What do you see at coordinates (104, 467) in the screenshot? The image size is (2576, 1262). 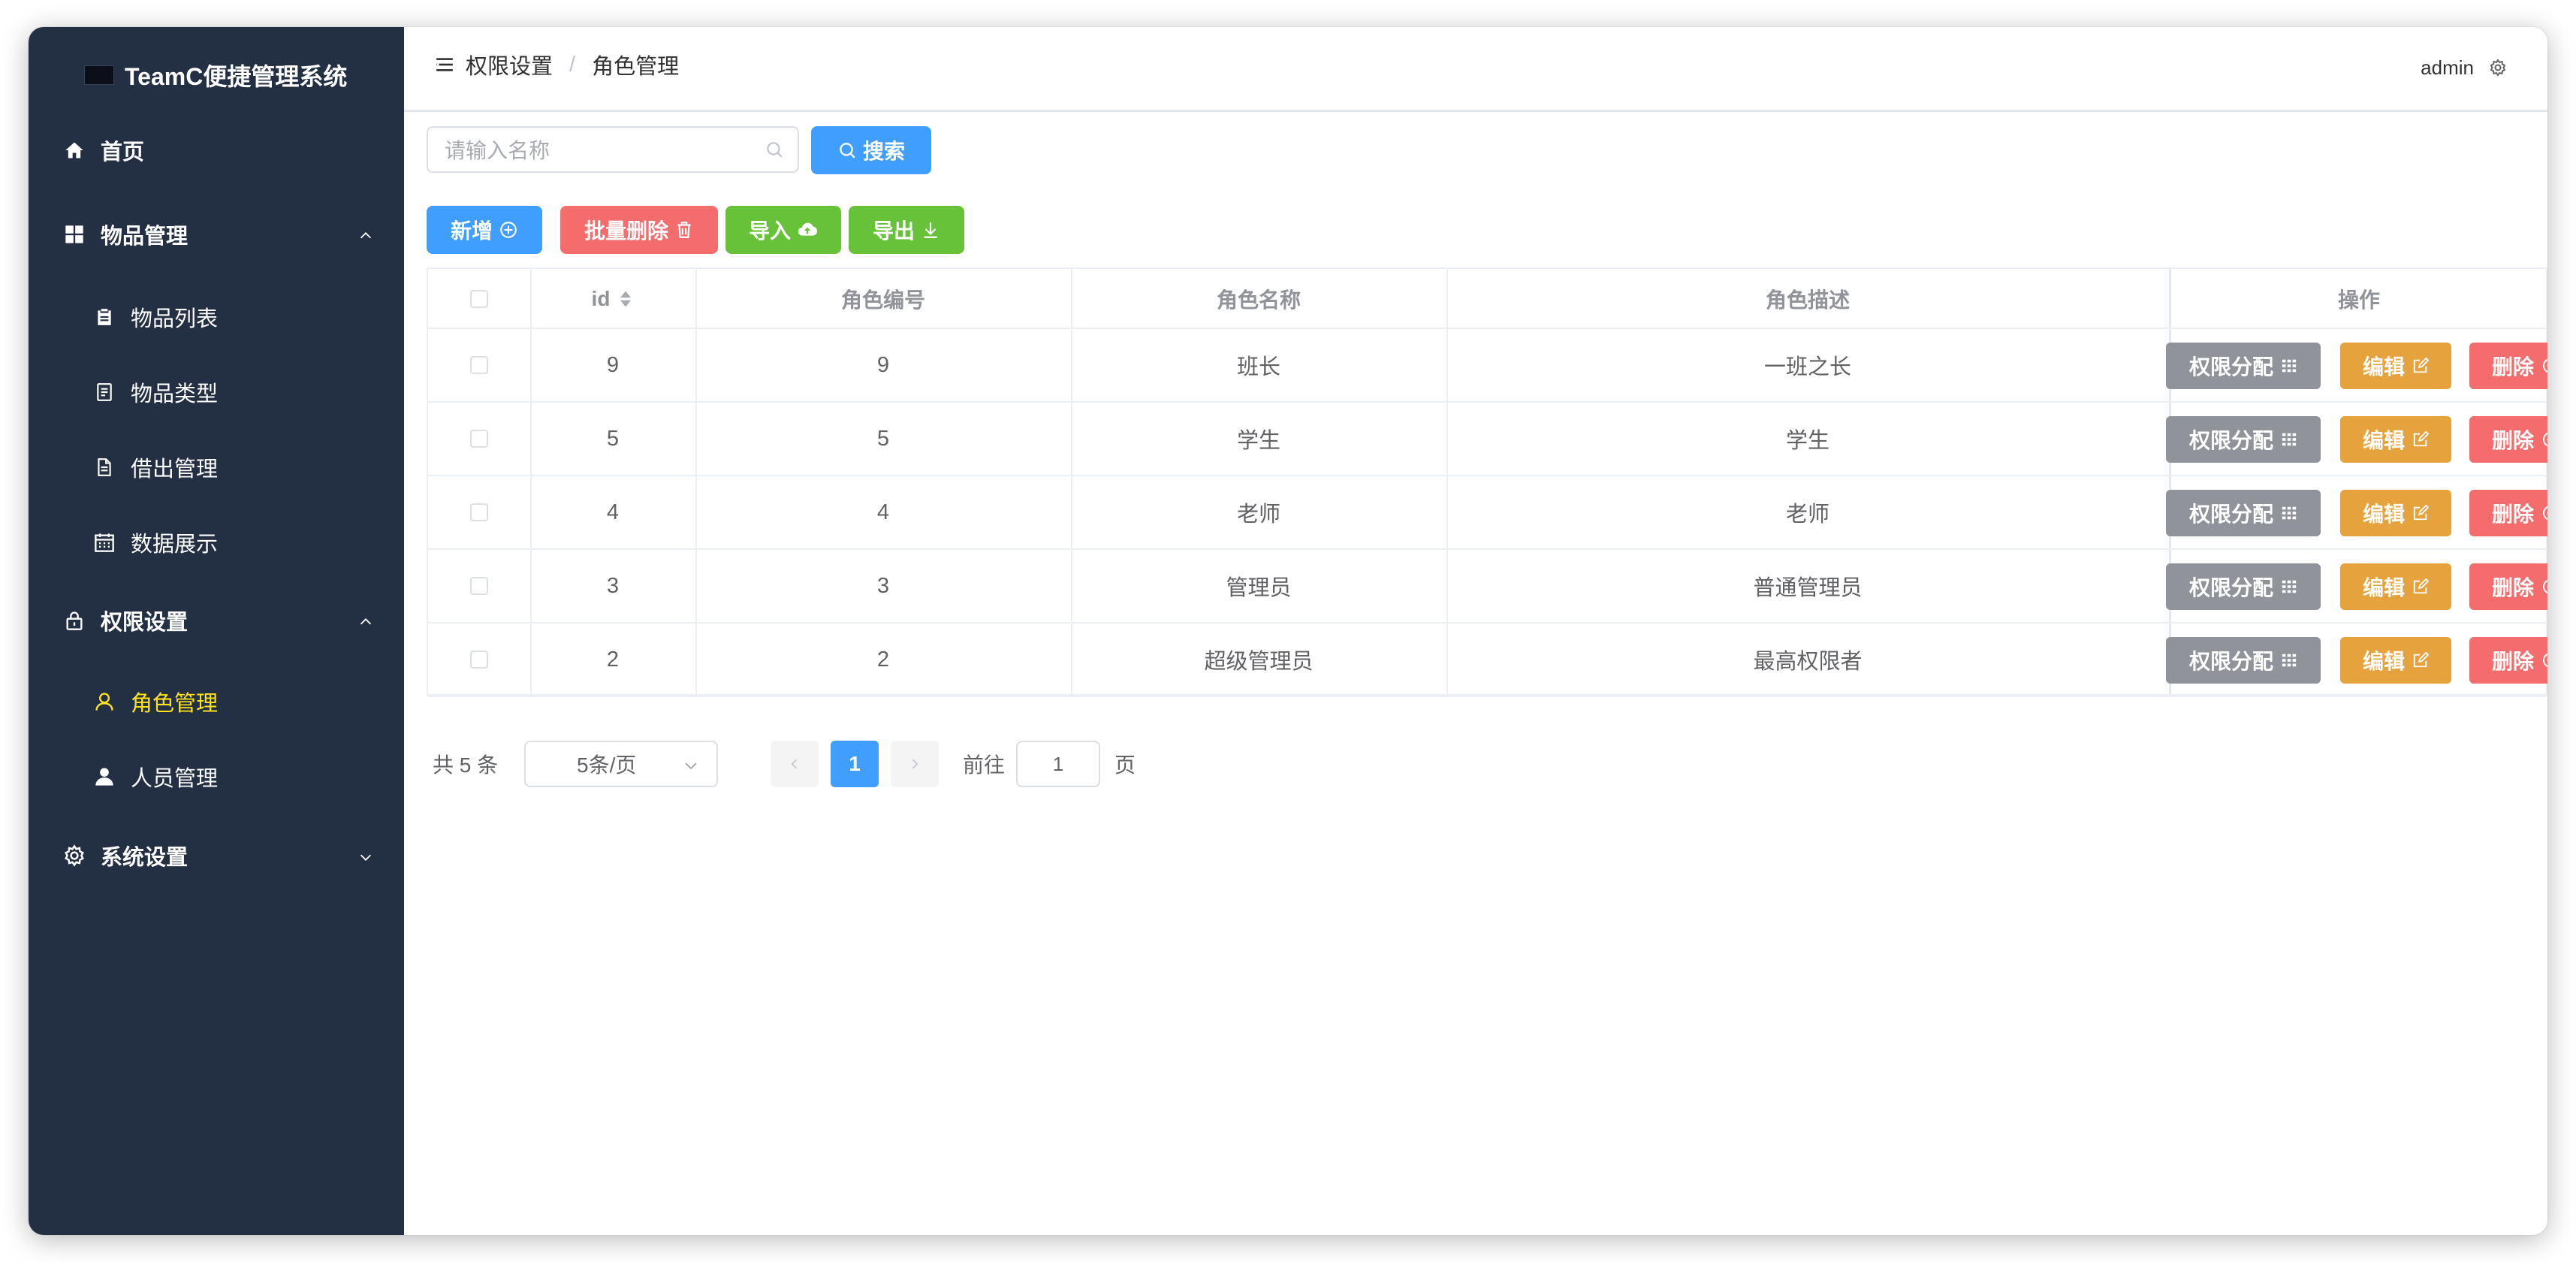 I see `file-icon` at bounding box center [104, 467].